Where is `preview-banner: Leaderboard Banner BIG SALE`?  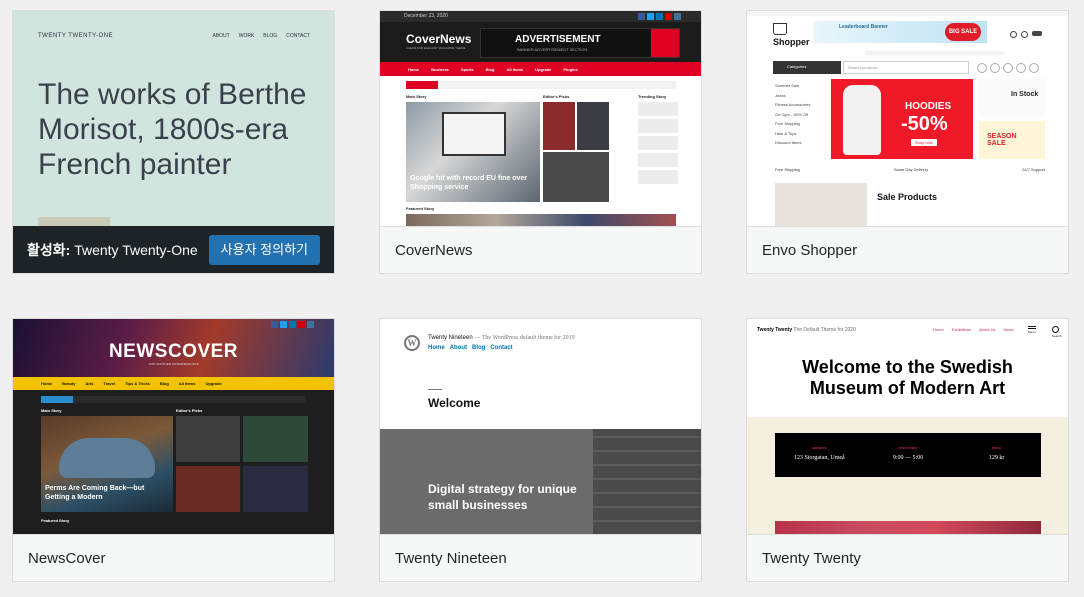
preview-banner: Leaderboard Banner BIG SALE is located at coordinates (900, 32).